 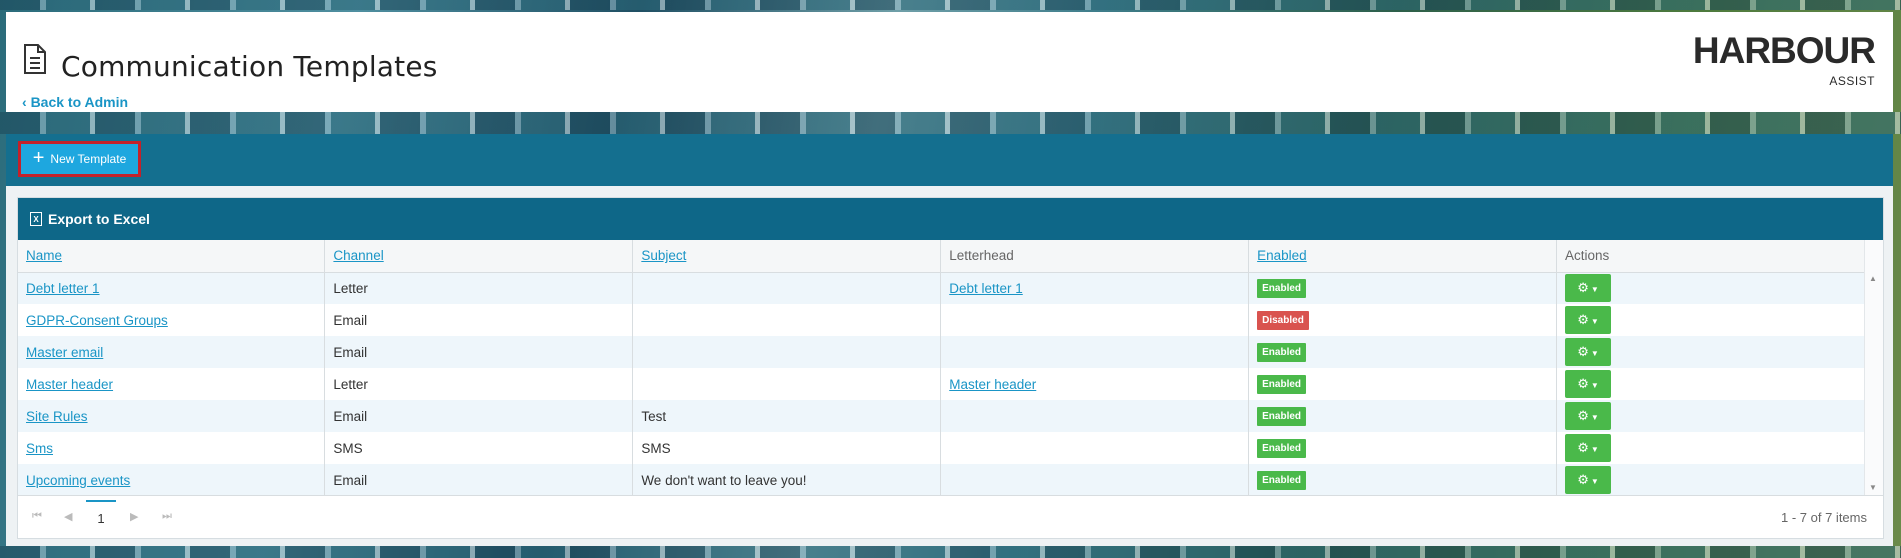 I want to click on grid-toolbar: X Export to Excel, so click(x=950, y=219).